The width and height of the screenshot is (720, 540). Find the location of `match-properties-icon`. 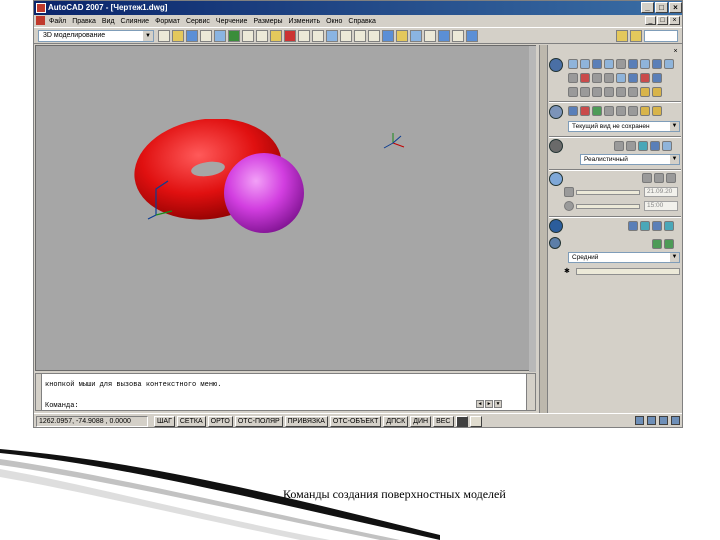

match-properties-icon is located at coordinates (290, 36).